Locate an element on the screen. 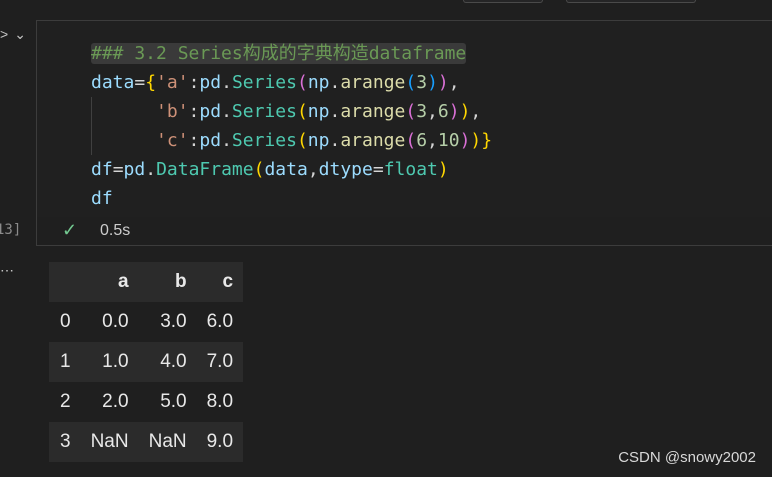  table-cell: 4.0 is located at coordinates (173, 361).